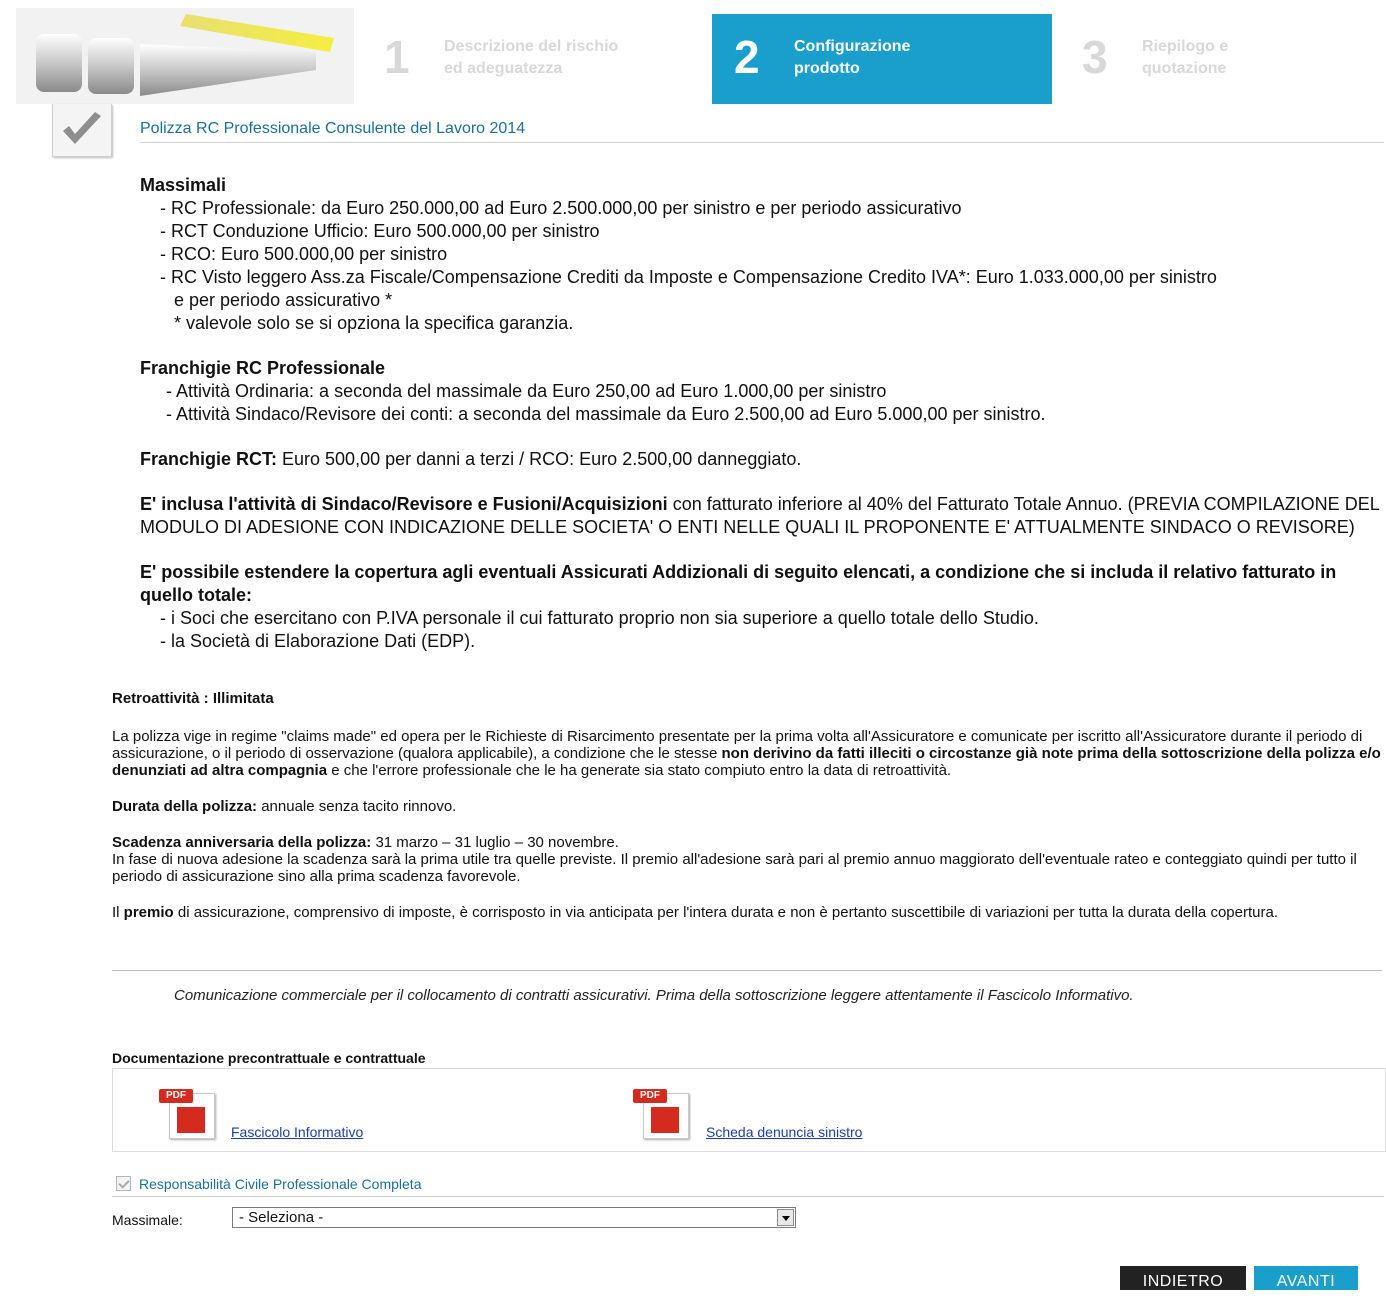  Describe the element at coordinates (747, 57) in the screenshot. I see `step-number: 2` at that location.